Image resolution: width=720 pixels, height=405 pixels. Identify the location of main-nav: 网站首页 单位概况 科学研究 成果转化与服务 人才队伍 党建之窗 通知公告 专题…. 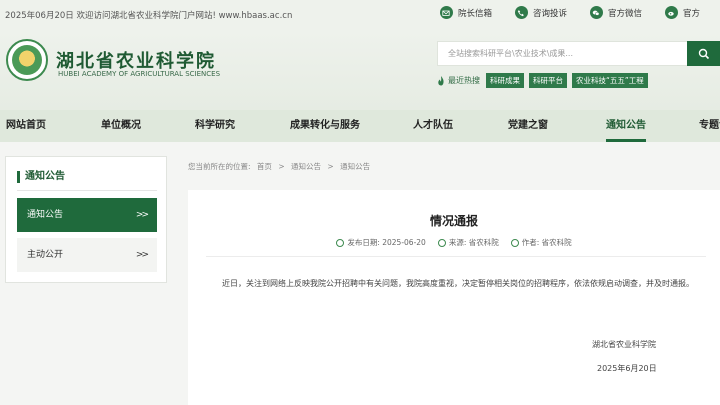
(360, 126).